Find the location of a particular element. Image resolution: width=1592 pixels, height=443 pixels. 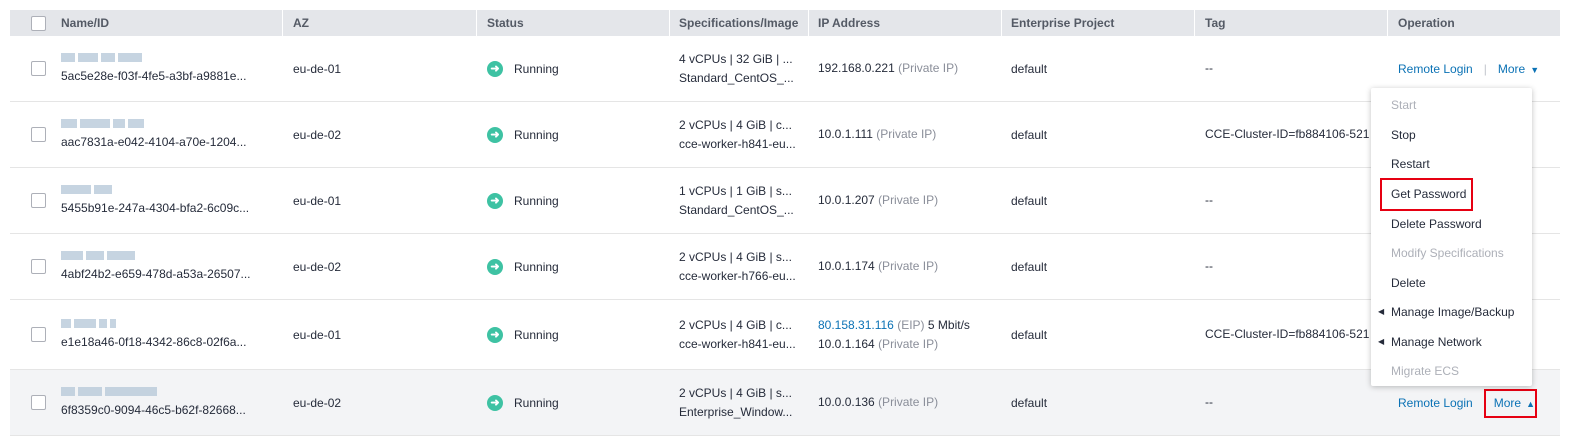

bandwidth: 5 Mbit/s is located at coordinates (948, 324).